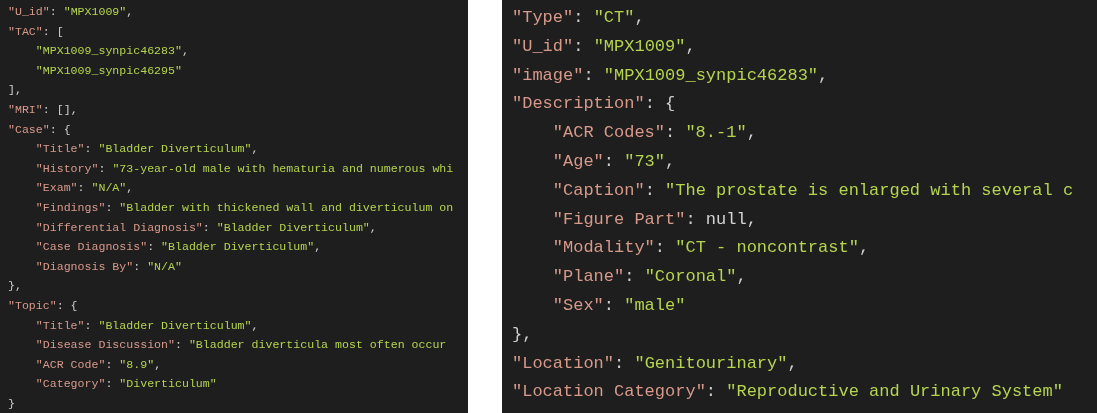  Describe the element at coordinates (43, 305) in the screenshot. I see `code-line: "Topic": {` at that location.